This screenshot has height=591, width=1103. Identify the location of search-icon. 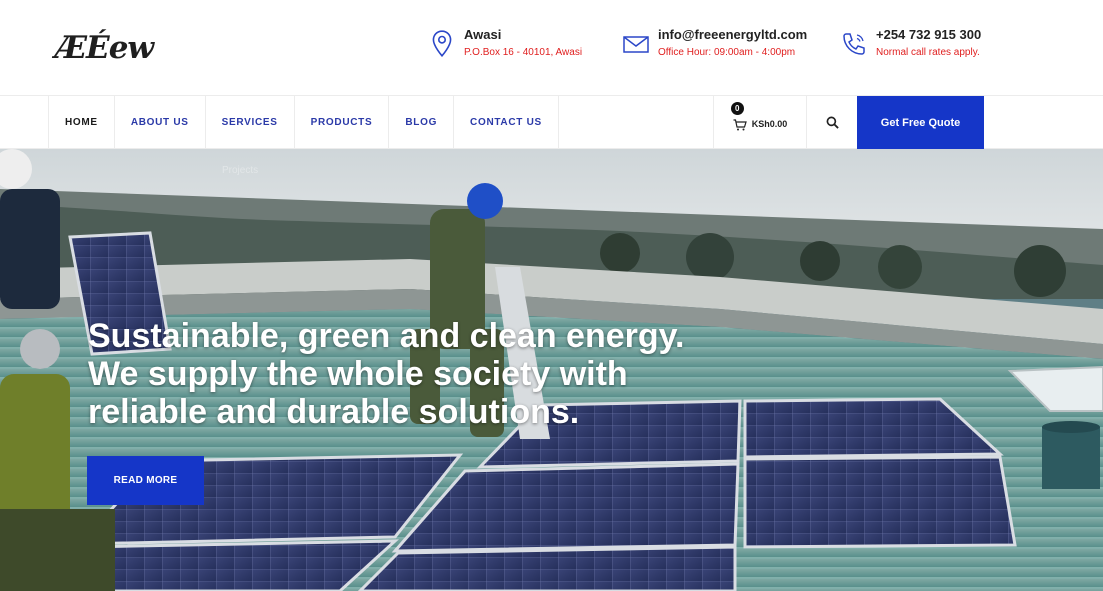
(832, 122).